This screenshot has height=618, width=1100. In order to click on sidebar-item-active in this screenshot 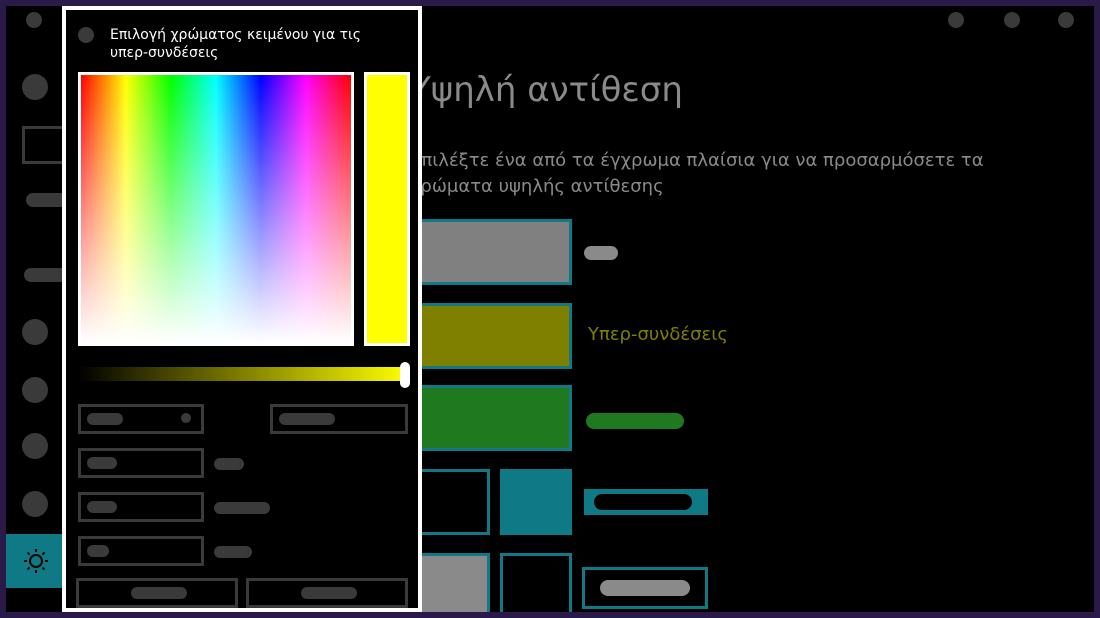, I will do `click(36, 561)`.